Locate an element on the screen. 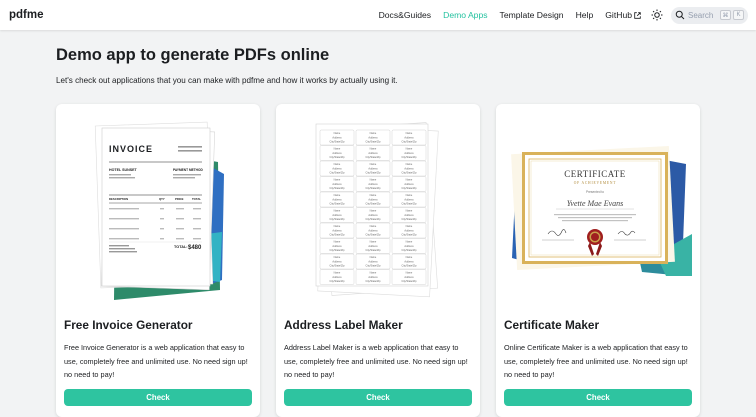 This screenshot has width=756, height=417. certificate-subheading: OF ACHIEVEMENT is located at coordinates (595, 183).